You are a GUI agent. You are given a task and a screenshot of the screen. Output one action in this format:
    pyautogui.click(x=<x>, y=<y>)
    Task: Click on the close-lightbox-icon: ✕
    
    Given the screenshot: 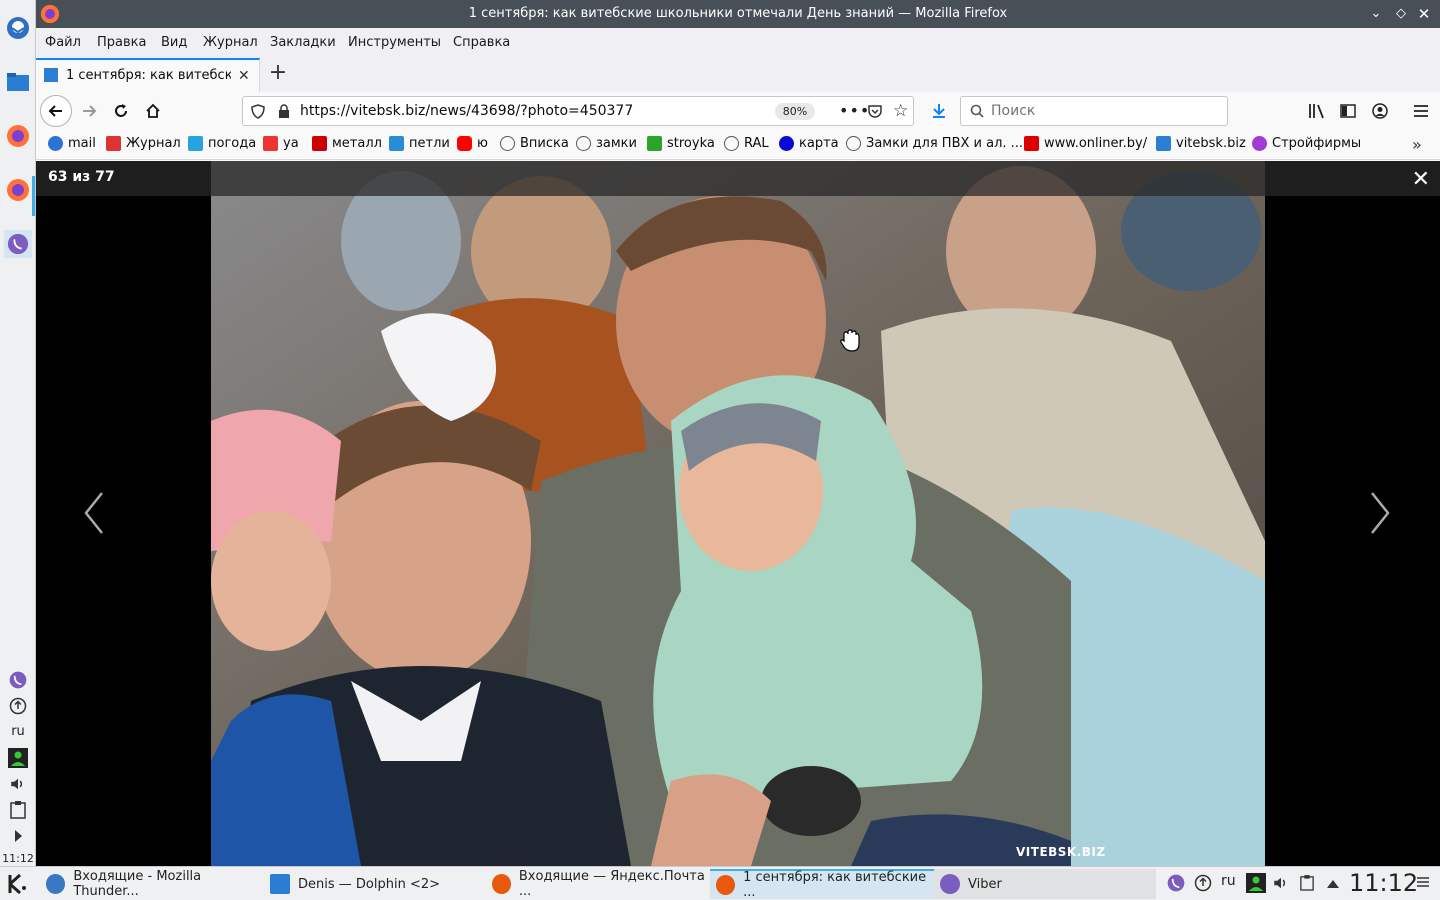 What is the action you would take?
    pyautogui.click(x=1421, y=179)
    